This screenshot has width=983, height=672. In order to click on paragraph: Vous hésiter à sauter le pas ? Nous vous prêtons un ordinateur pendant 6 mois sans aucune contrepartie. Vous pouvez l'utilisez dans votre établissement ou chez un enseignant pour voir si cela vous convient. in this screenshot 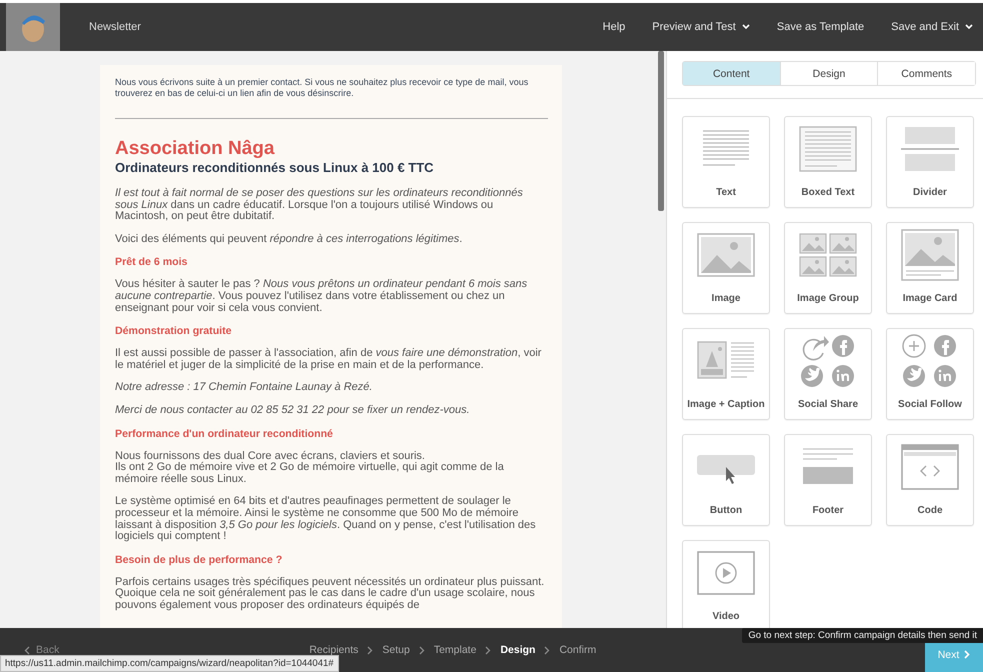, I will do `click(321, 296)`.